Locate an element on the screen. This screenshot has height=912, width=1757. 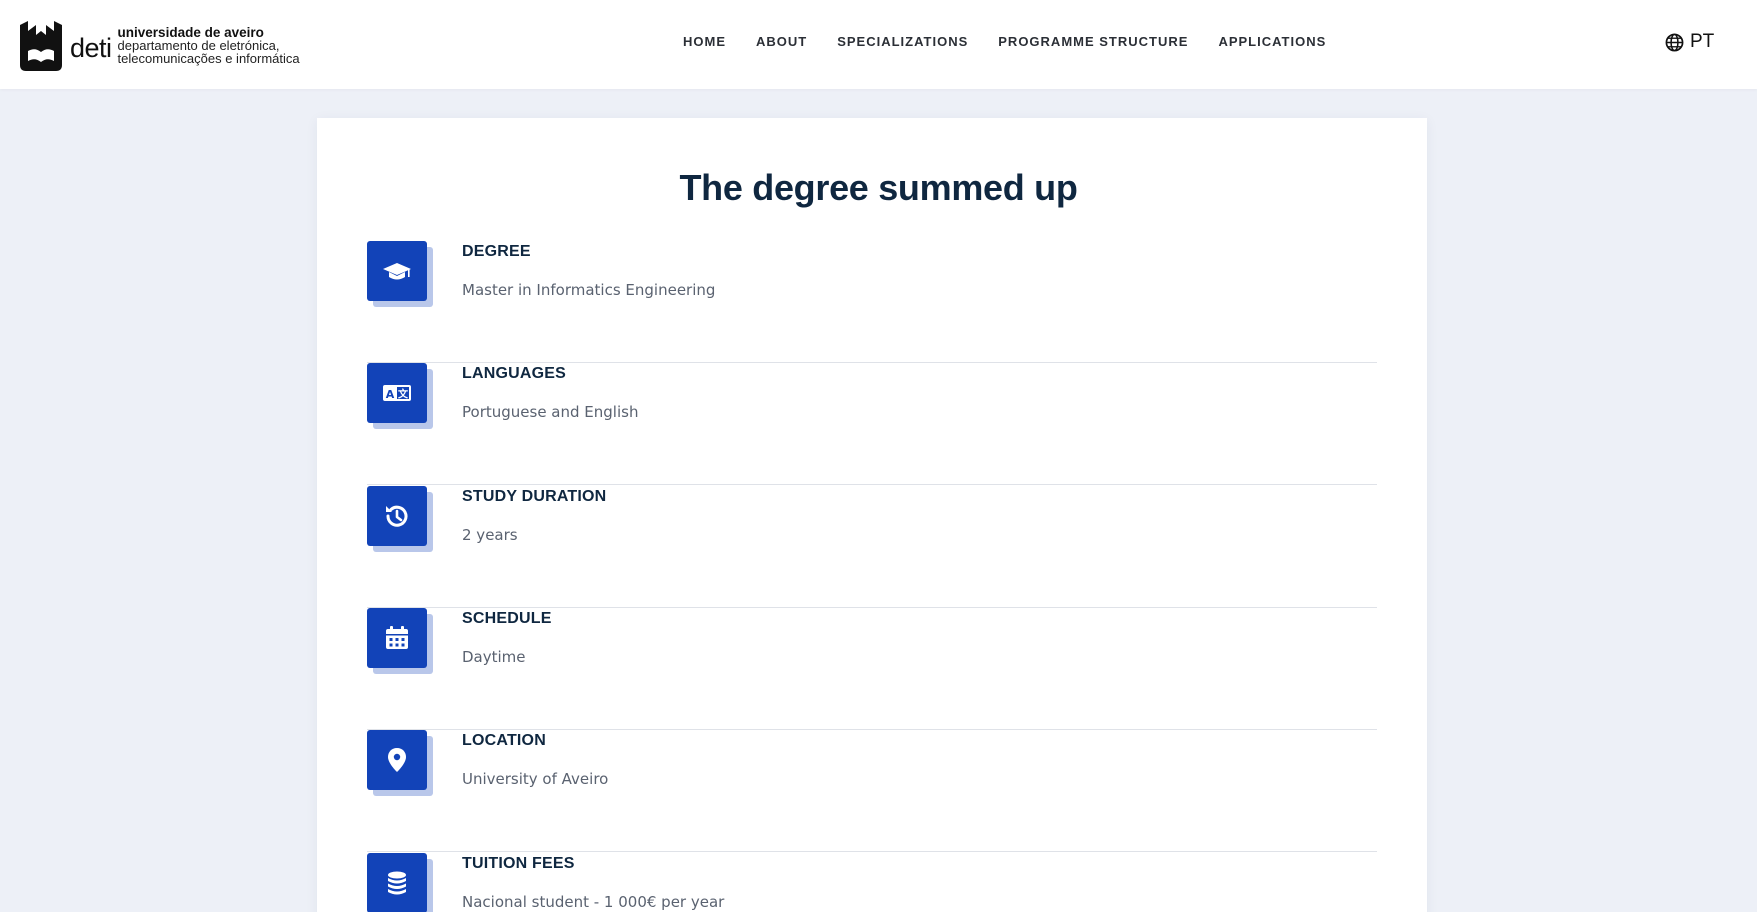
row-value: Nacional student - 1 000€ per year is located at coordinates (593, 902).